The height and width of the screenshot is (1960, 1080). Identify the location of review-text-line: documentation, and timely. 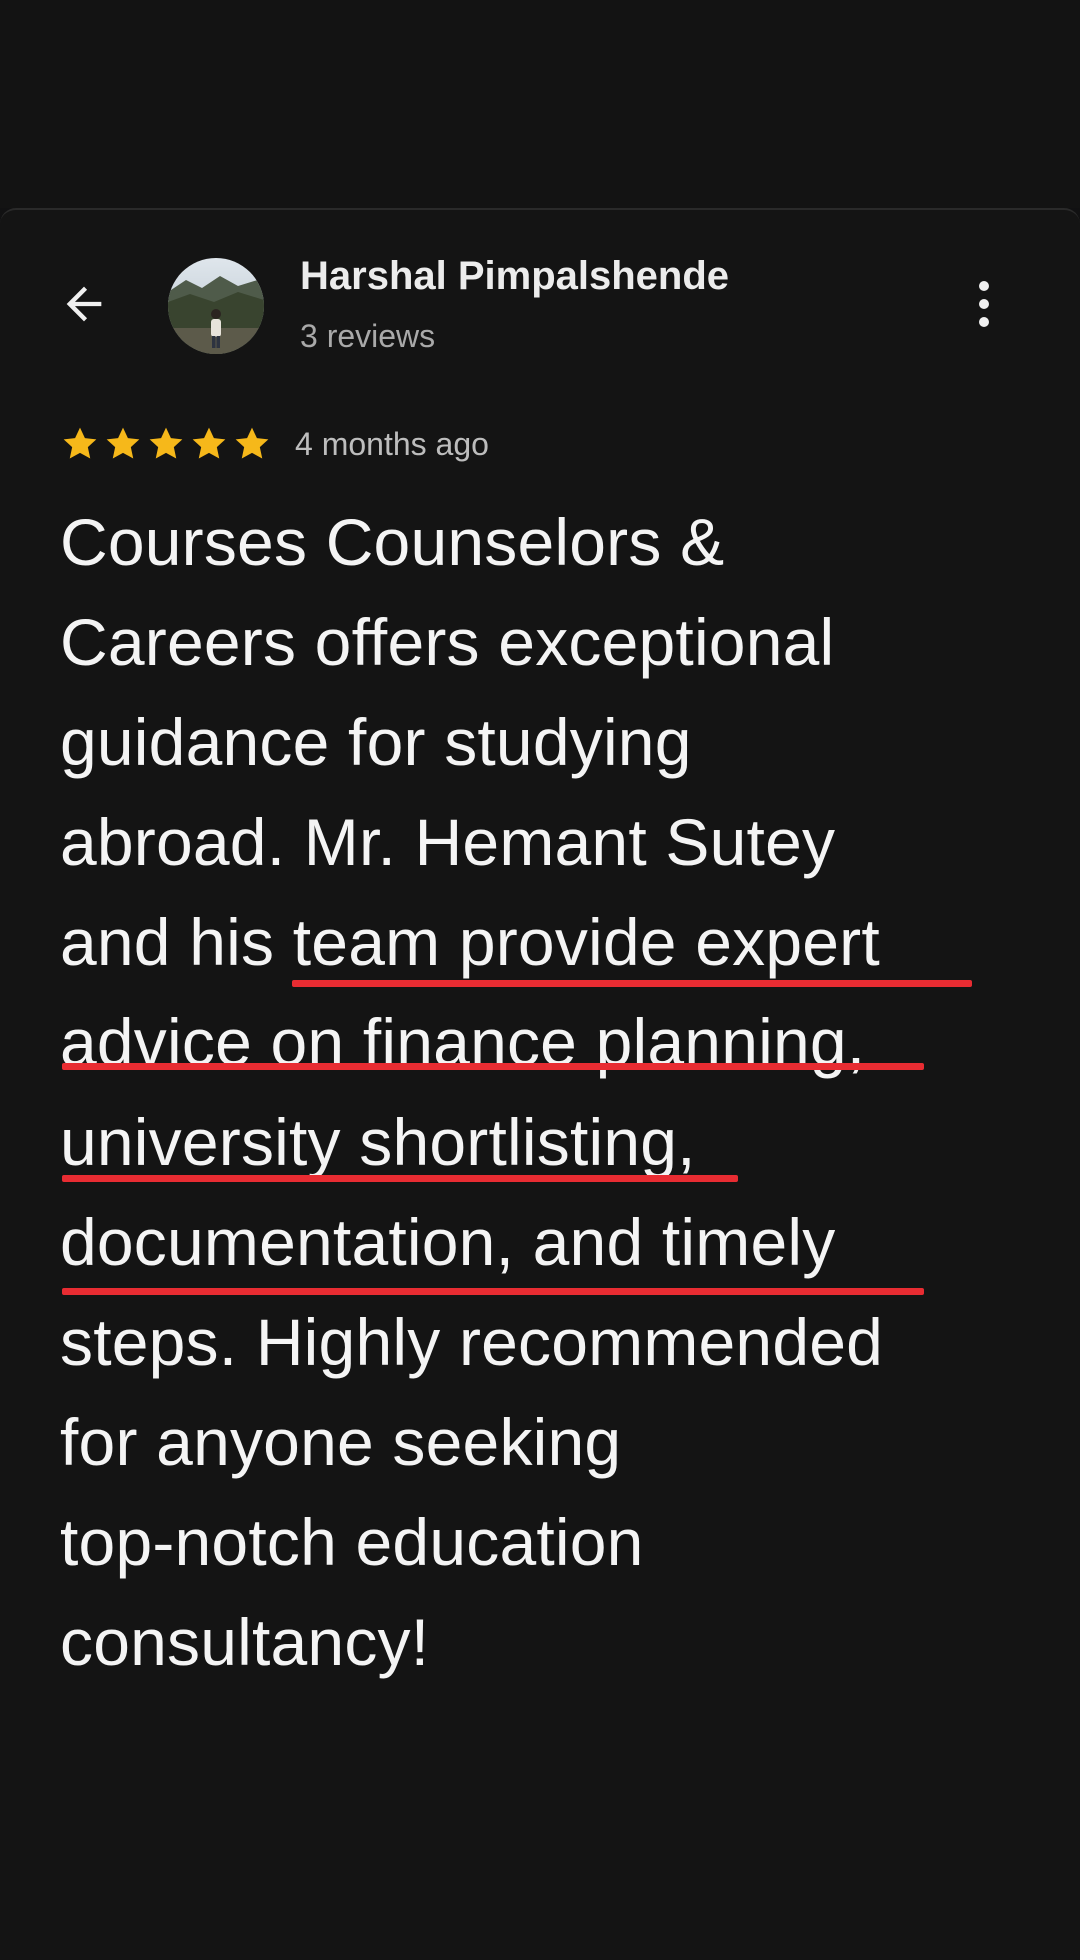
(448, 1242).